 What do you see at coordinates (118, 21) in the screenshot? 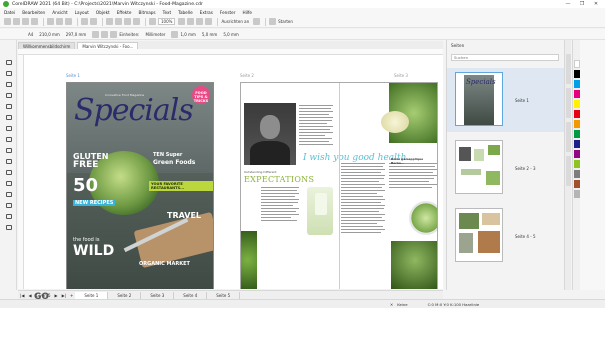
I see `import-icon` at bounding box center [118, 21].